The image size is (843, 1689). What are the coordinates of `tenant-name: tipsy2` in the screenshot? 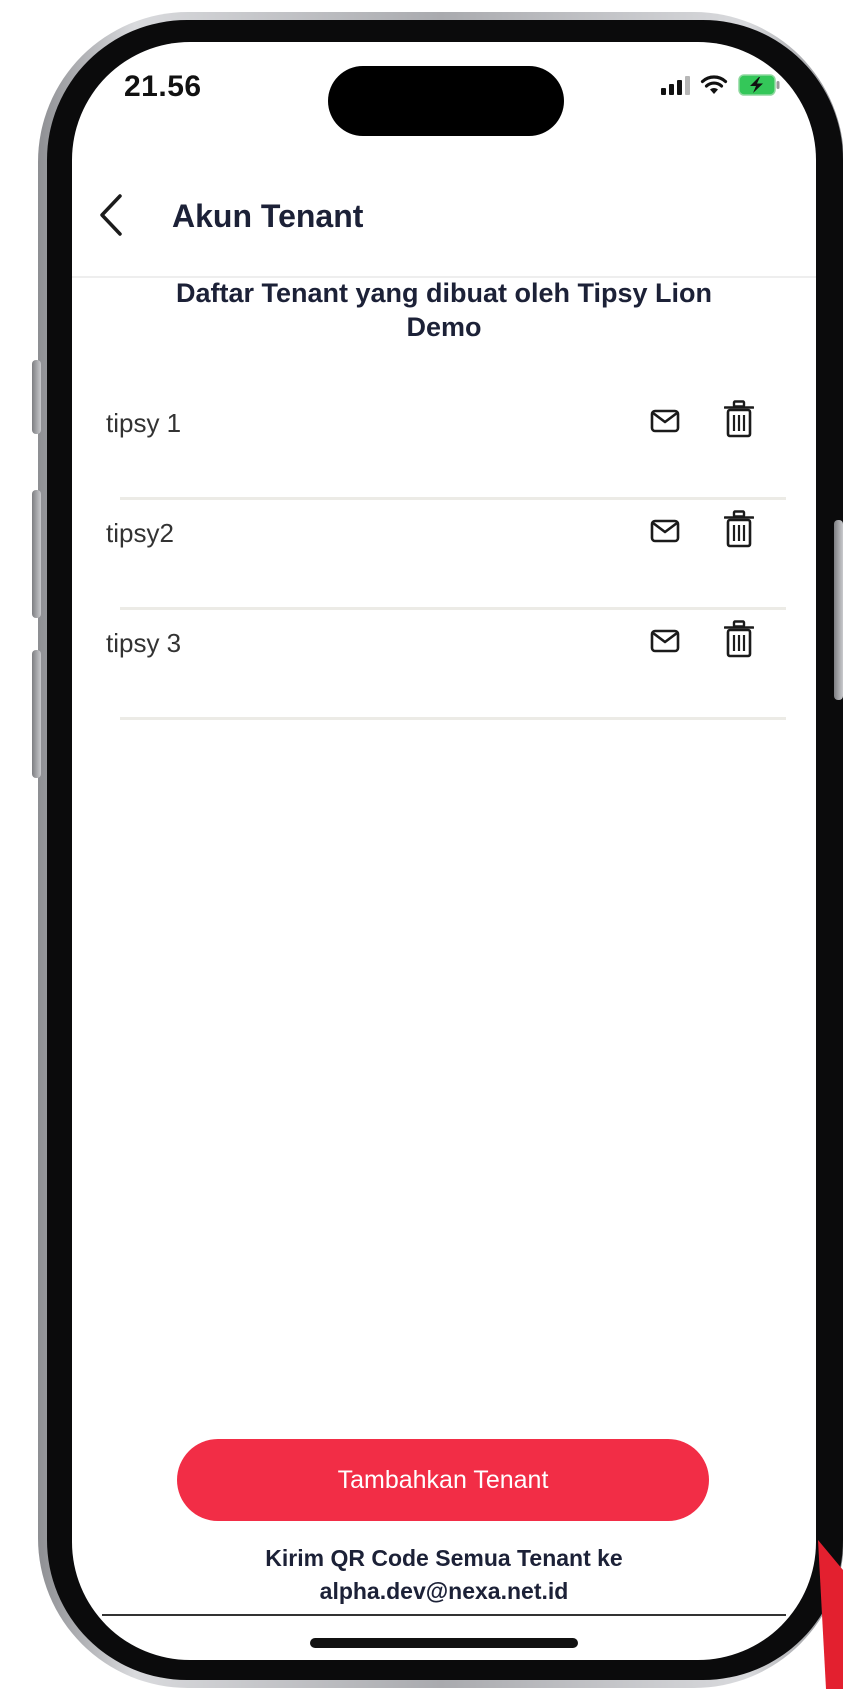 It's located at (140, 533).